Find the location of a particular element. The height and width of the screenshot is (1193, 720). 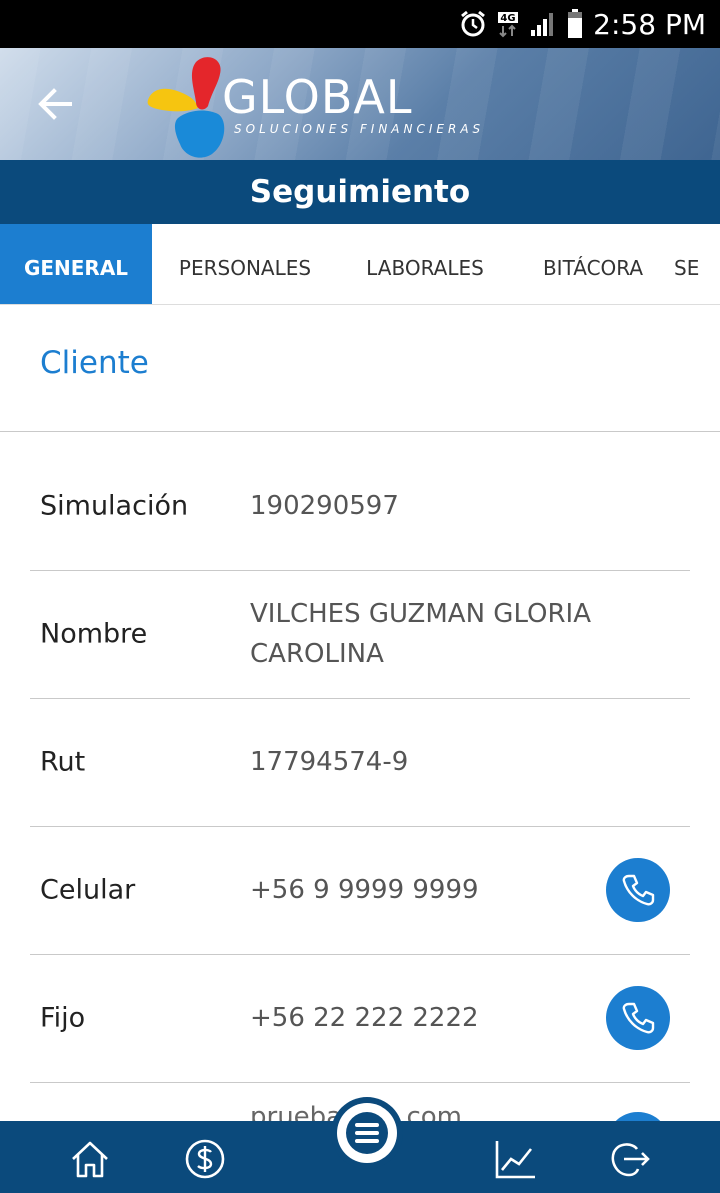

alarm-icon is located at coordinates (473, 23).